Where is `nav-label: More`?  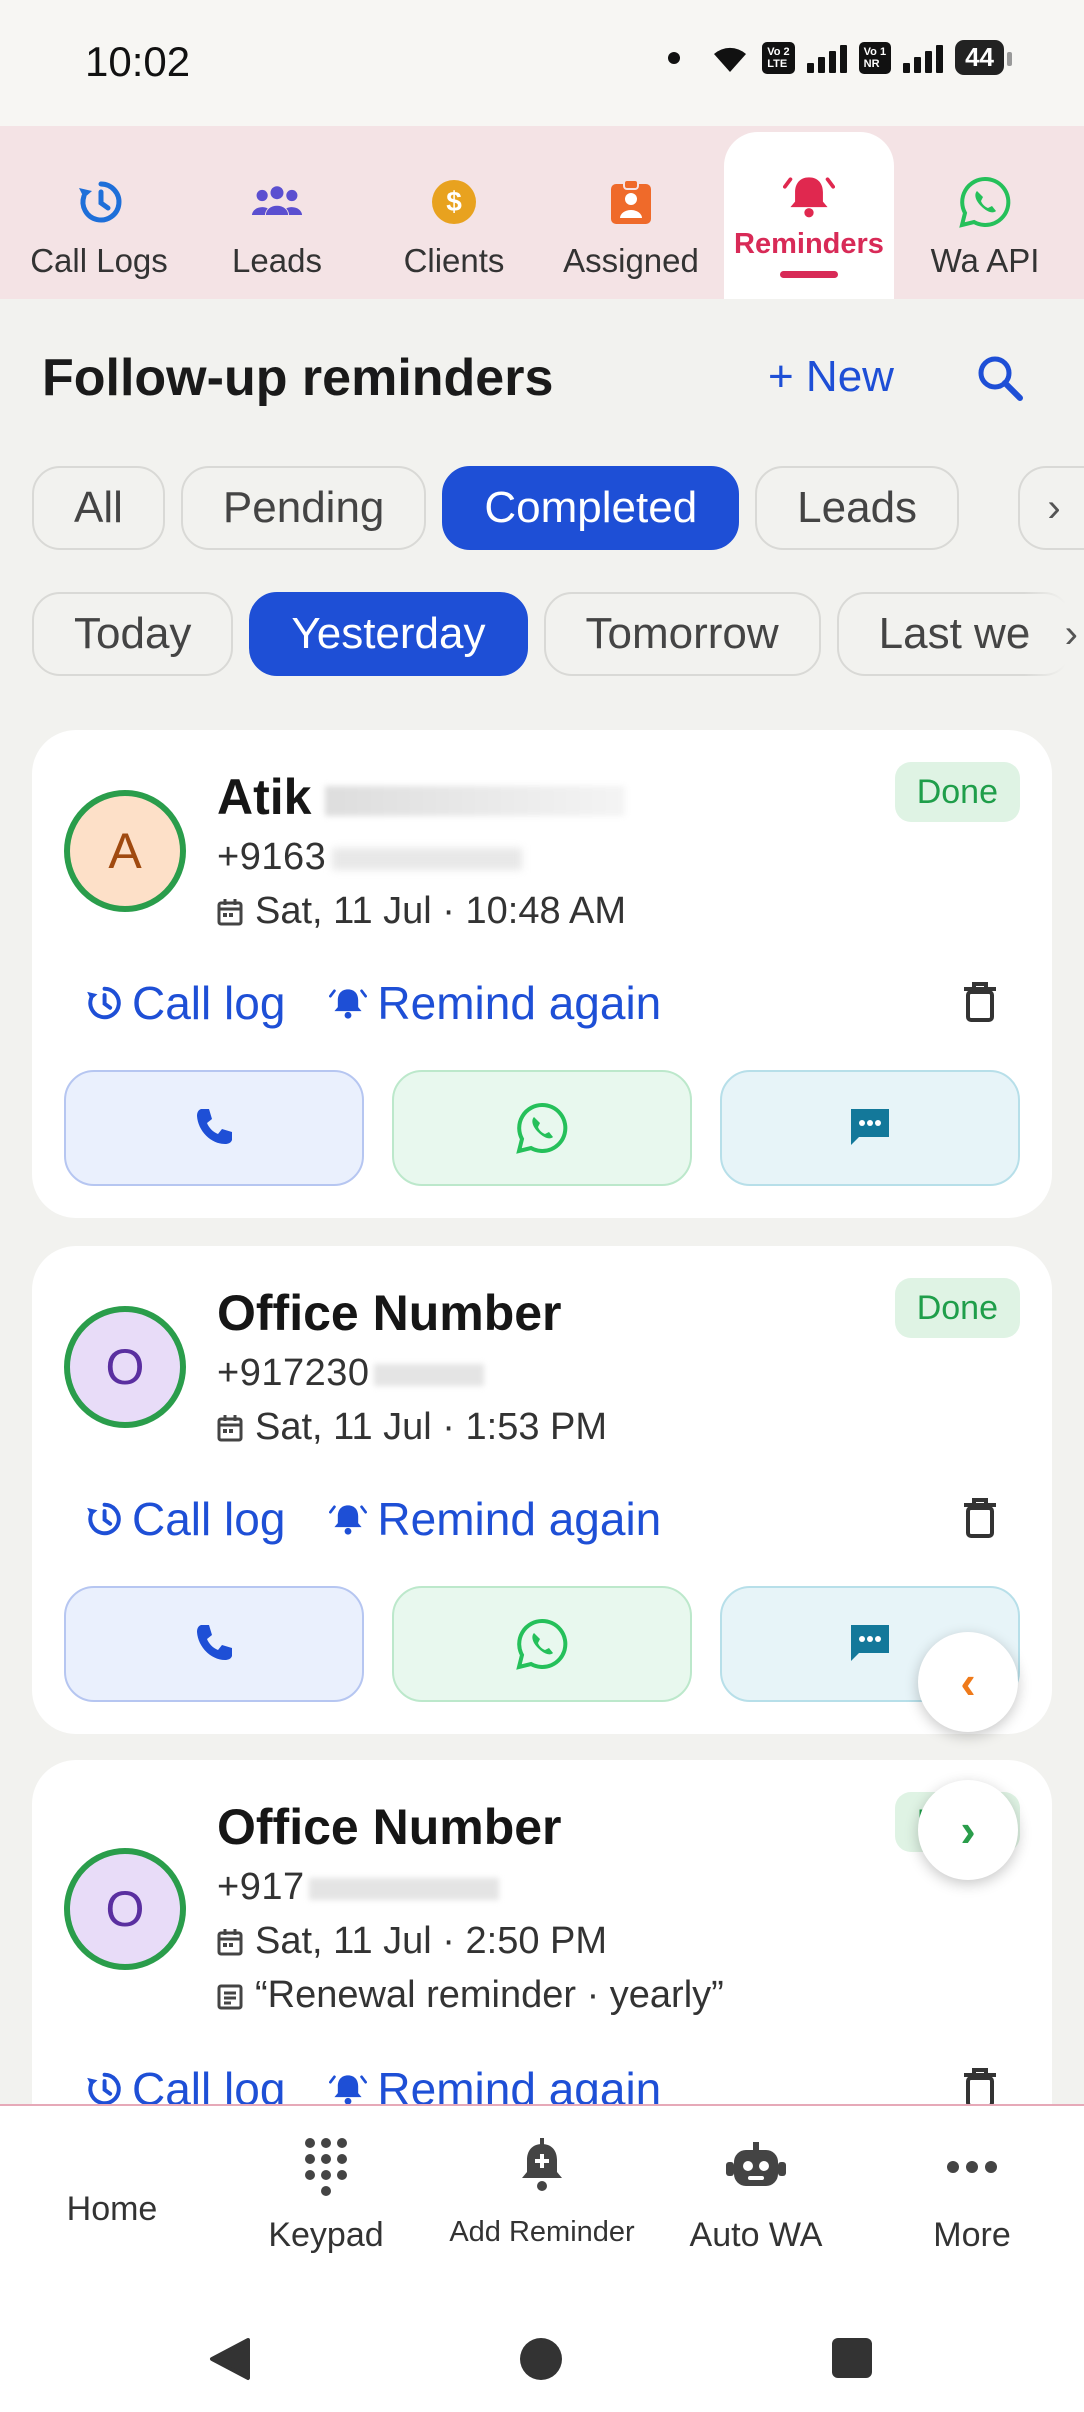
nav-label: More is located at coordinates (972, 2235).